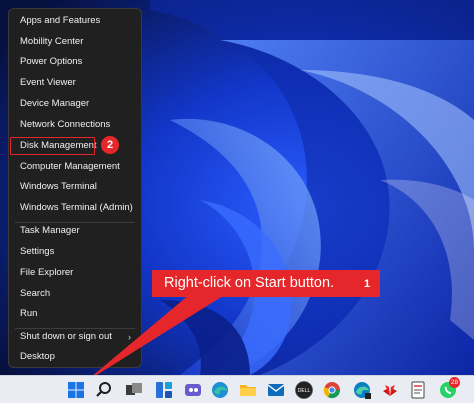  Describe the element at coordinates (75, 294) in the screenshot. I see `menu-item-search: Search` at that location.